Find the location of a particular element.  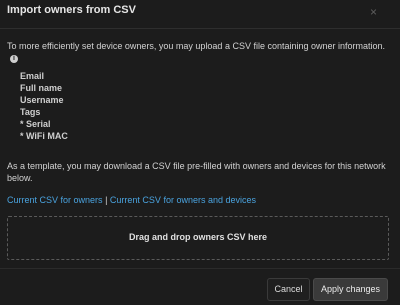

modal-title: Import owners from CSV is located at coordinates (71, 10).